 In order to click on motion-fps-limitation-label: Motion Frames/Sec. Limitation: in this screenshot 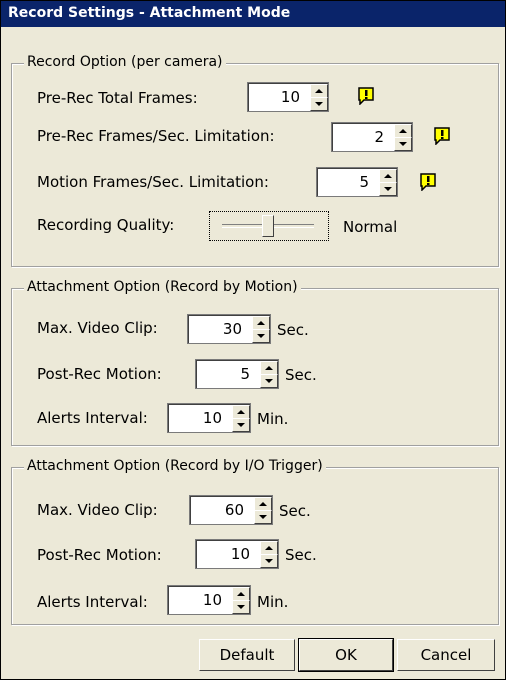, I will do `click(153, 182)`.